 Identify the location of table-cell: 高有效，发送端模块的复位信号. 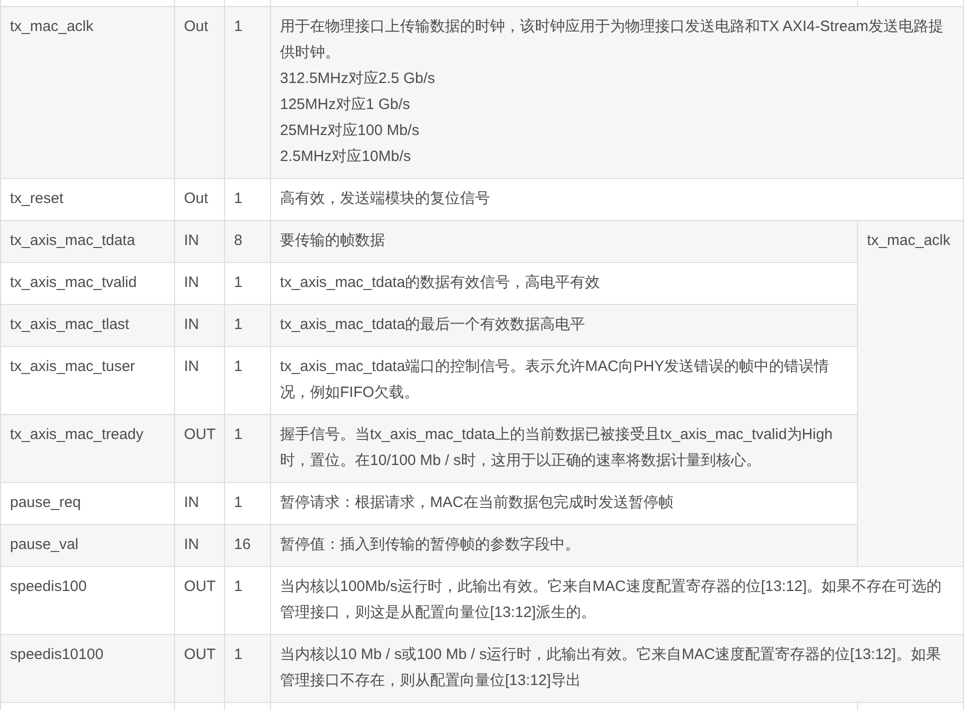
(617, 199).